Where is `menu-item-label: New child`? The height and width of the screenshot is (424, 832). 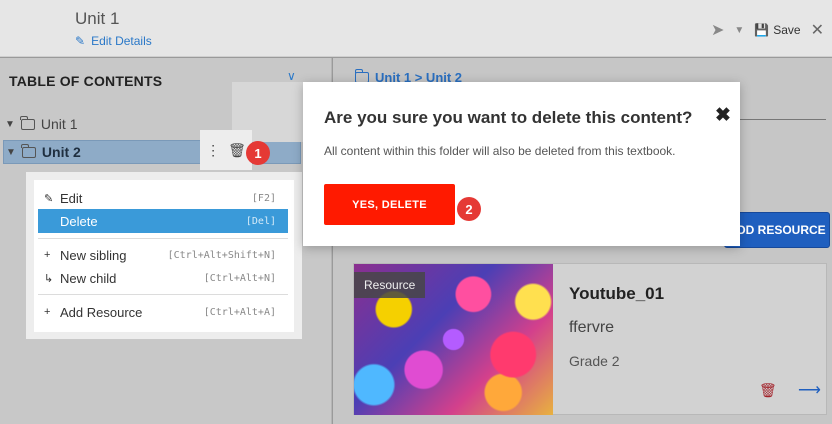
menu-item-label: New child is located at coordinates (88, 278).